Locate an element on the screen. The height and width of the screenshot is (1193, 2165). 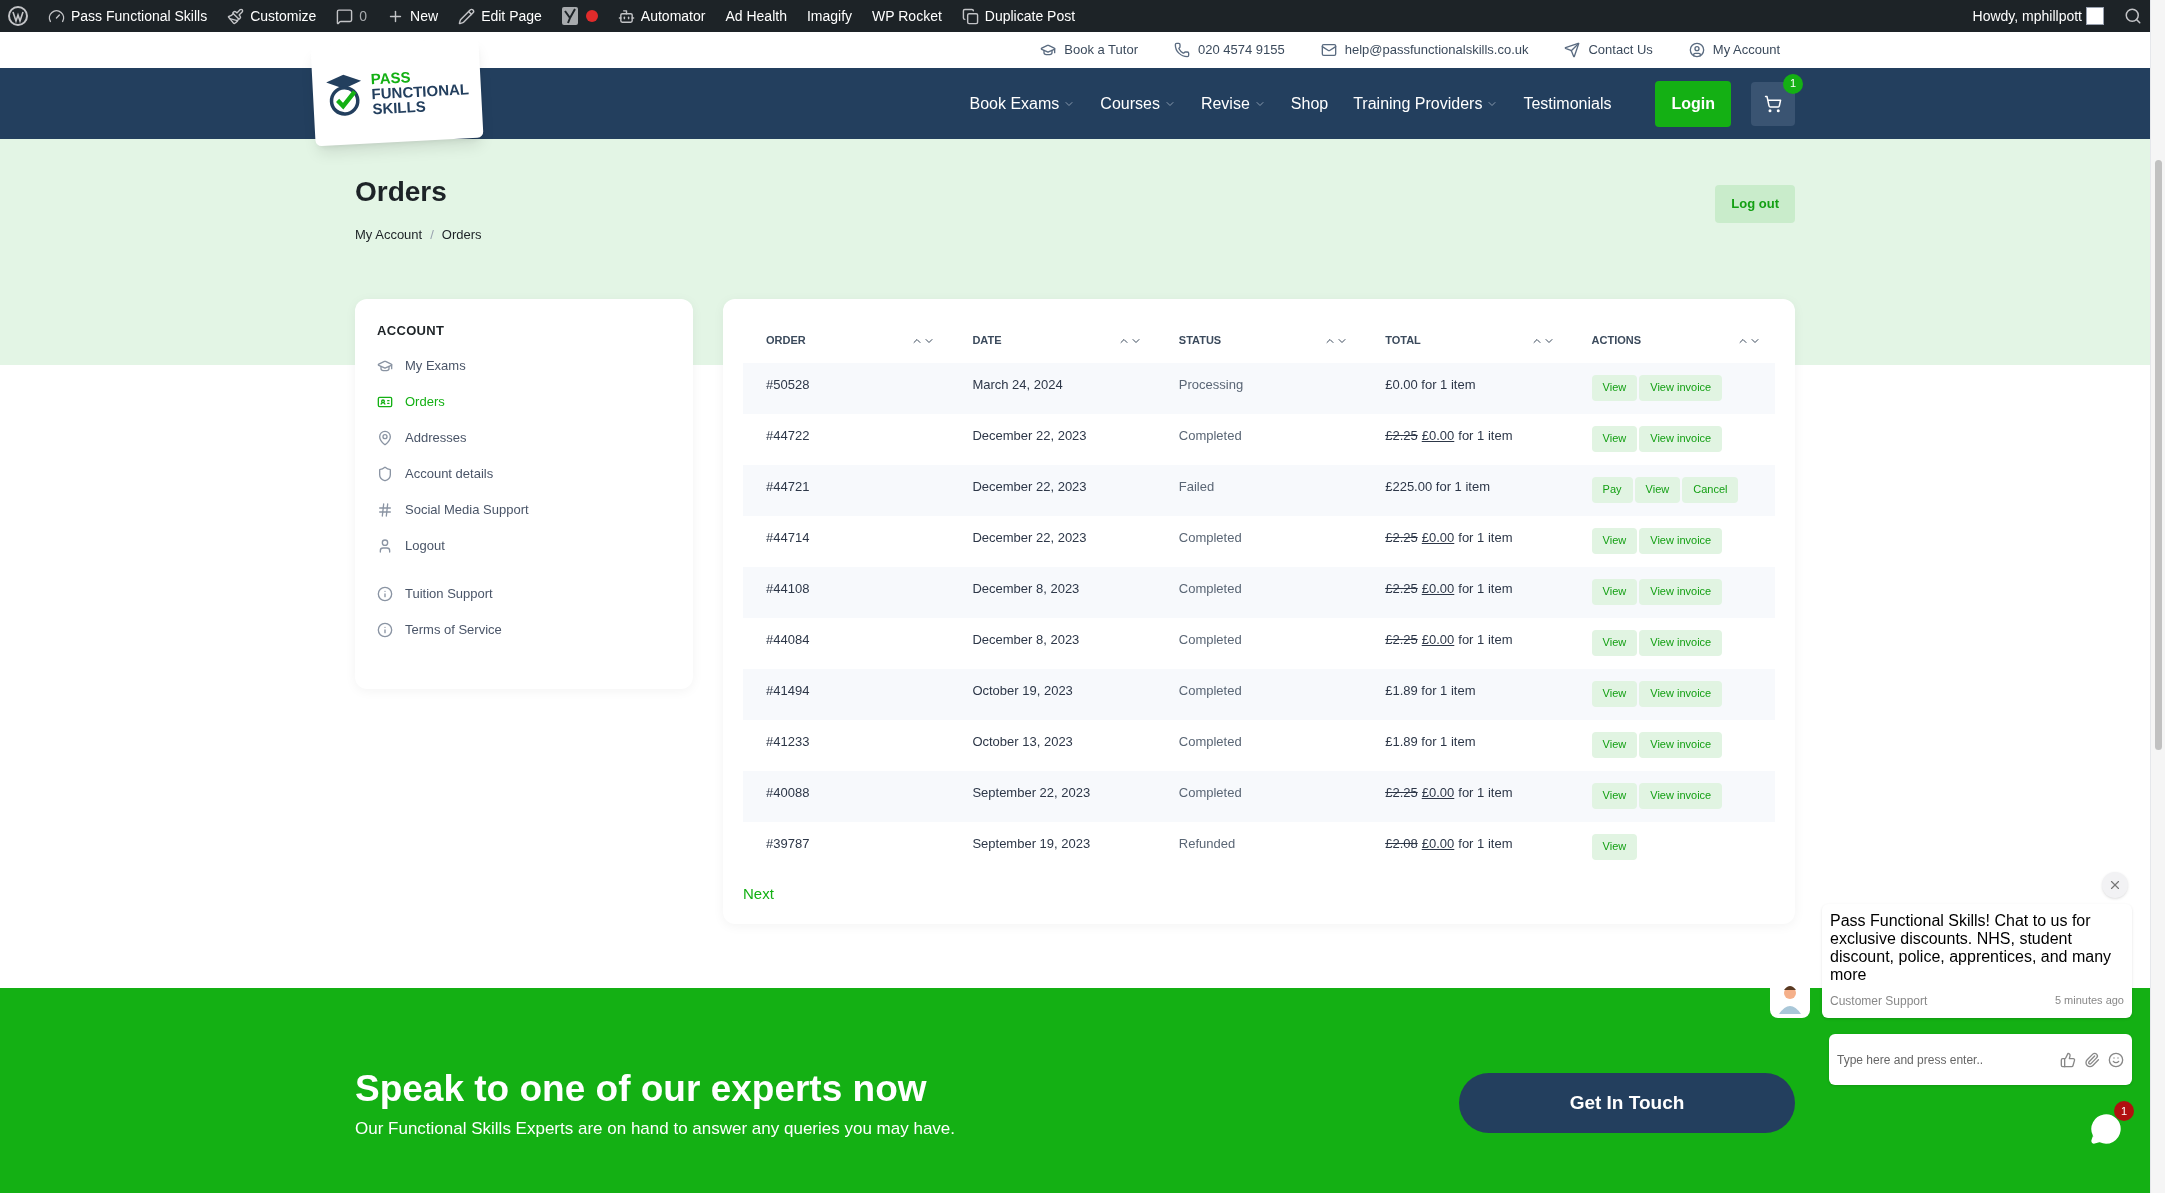
sidebar-item: Terms of Service is located at coordinates (524, 630).